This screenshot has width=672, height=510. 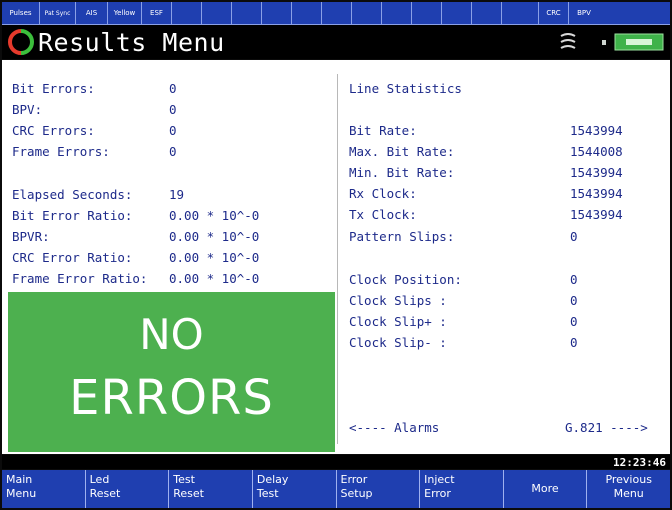 I want to click on elapsed-seconds-label: Elapsed Seconds:, so click(x=72, y=194).